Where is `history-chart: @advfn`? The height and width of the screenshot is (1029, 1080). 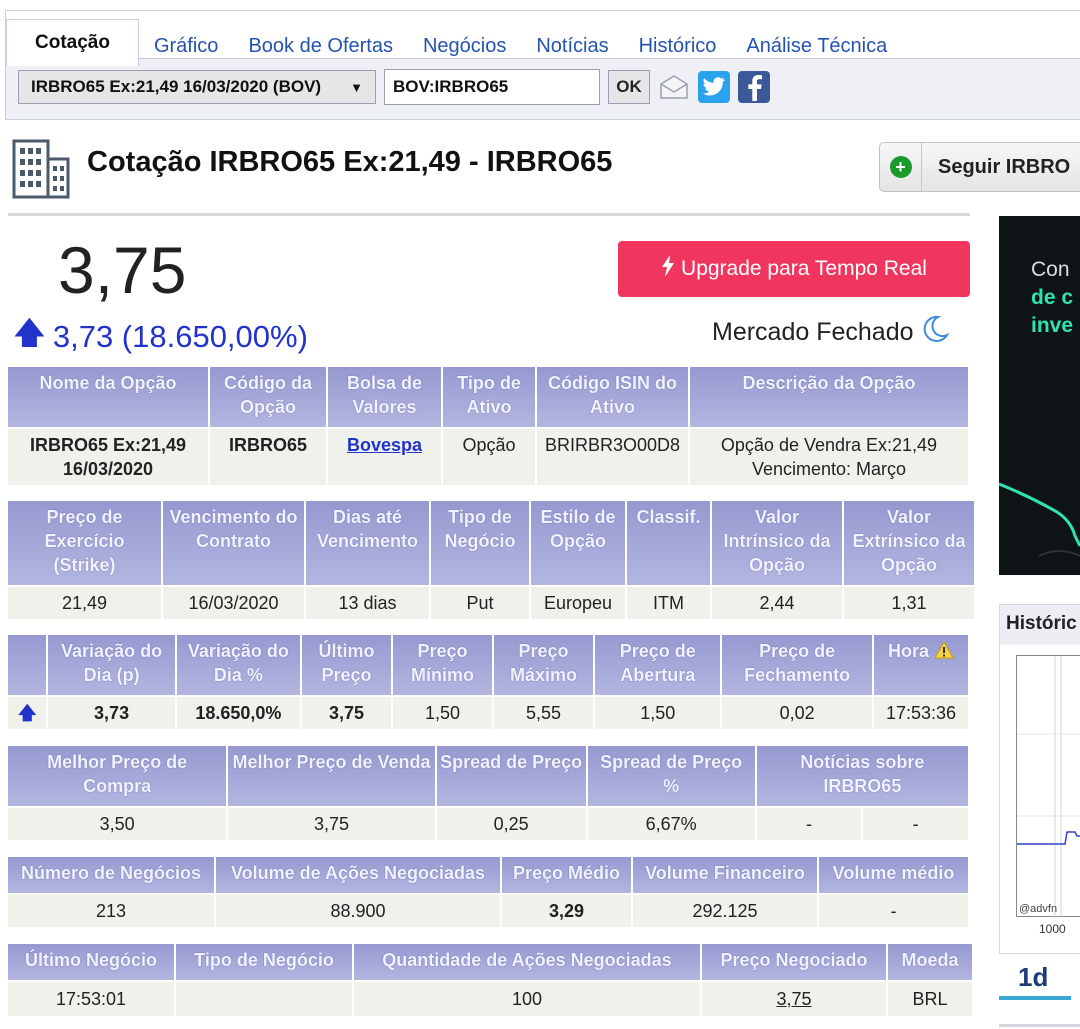 history-chart: @advfn is located at coordinates (1048, 786).